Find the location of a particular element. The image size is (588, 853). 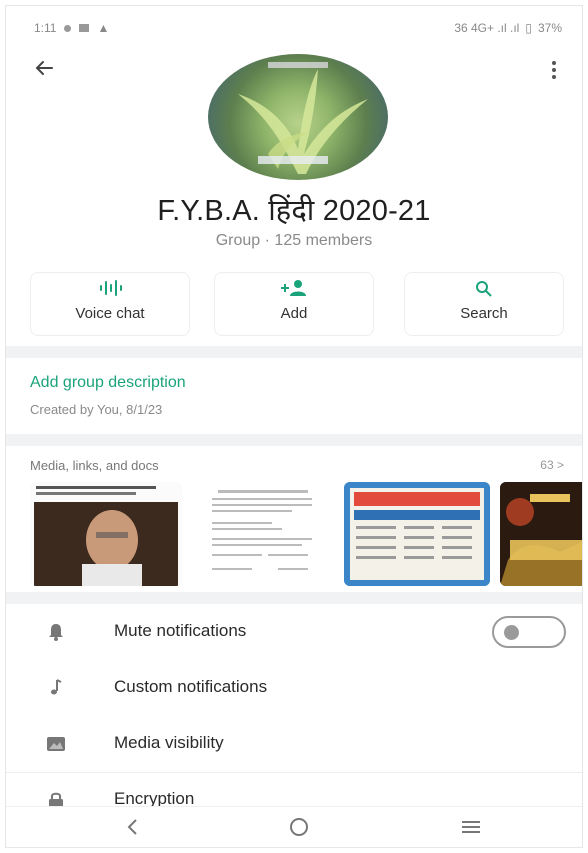

battery-level: 37% is located at coordinates (549, 28).